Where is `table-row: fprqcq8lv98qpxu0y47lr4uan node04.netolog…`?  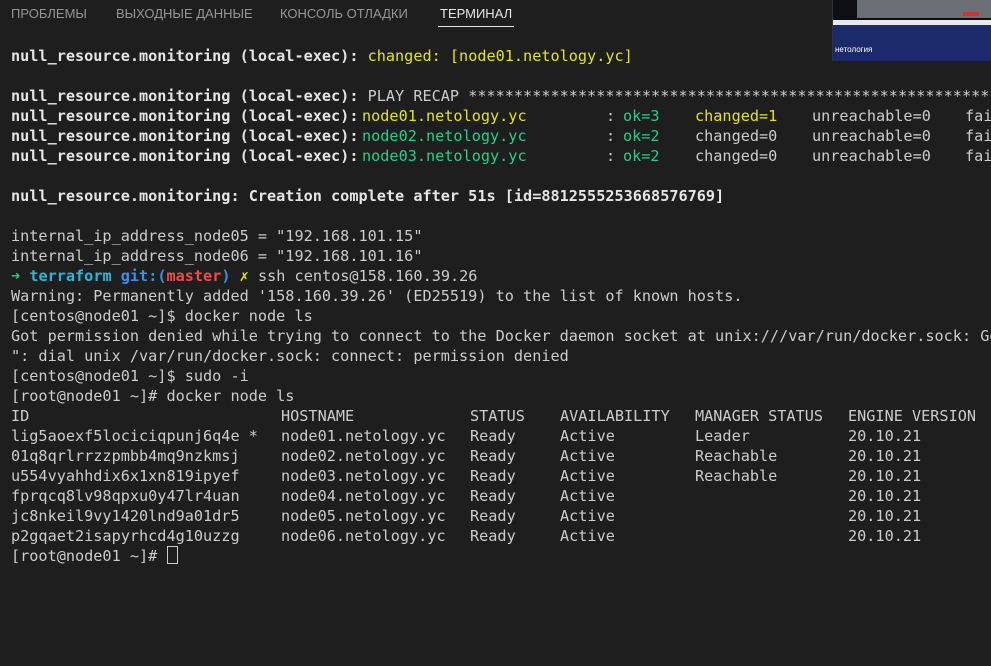 table-row: fprqcq8lv98qpxu0y47lr4uan node04.netolog… is located at coordinates (501, 496).